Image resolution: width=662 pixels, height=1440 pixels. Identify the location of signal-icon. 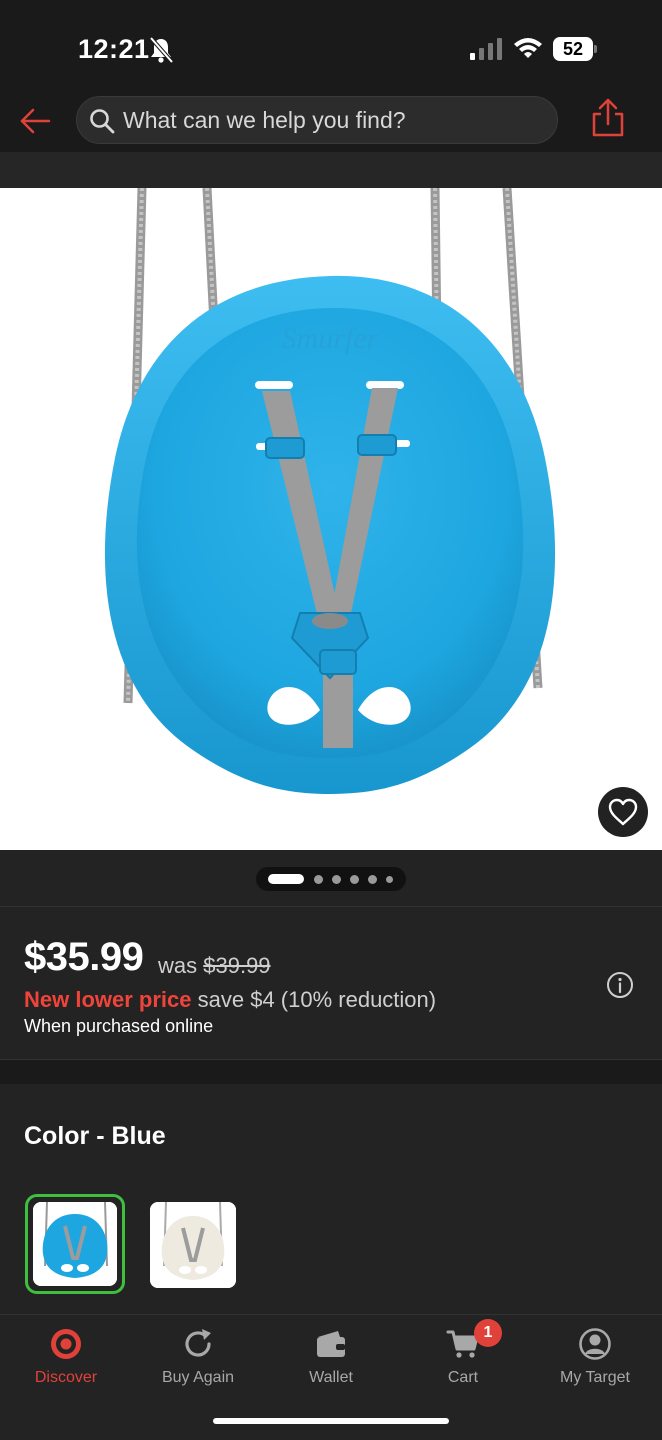
(486, 49).